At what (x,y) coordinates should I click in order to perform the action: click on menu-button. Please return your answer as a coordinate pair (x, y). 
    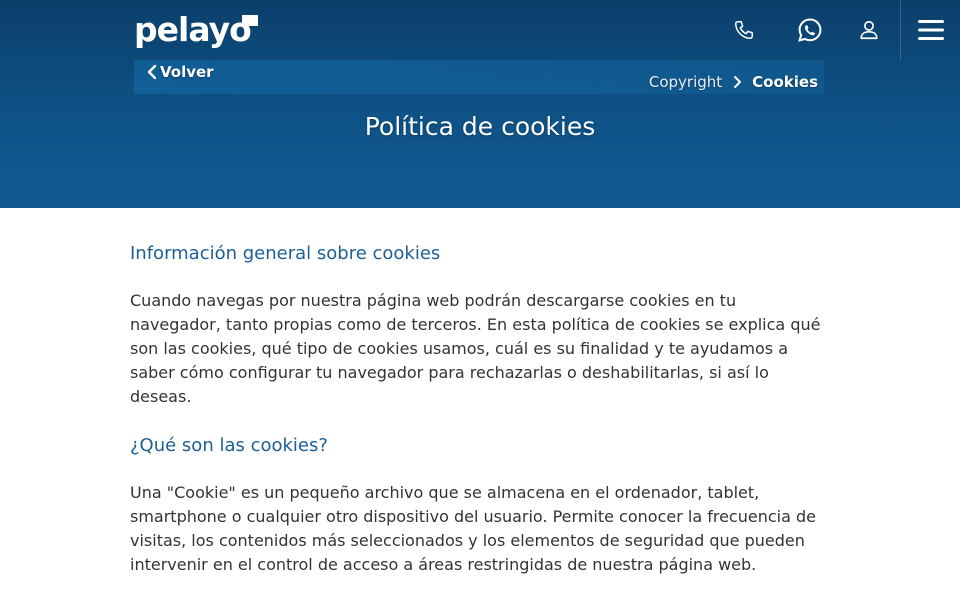
    Looking at the image, I should click on (930, 30).